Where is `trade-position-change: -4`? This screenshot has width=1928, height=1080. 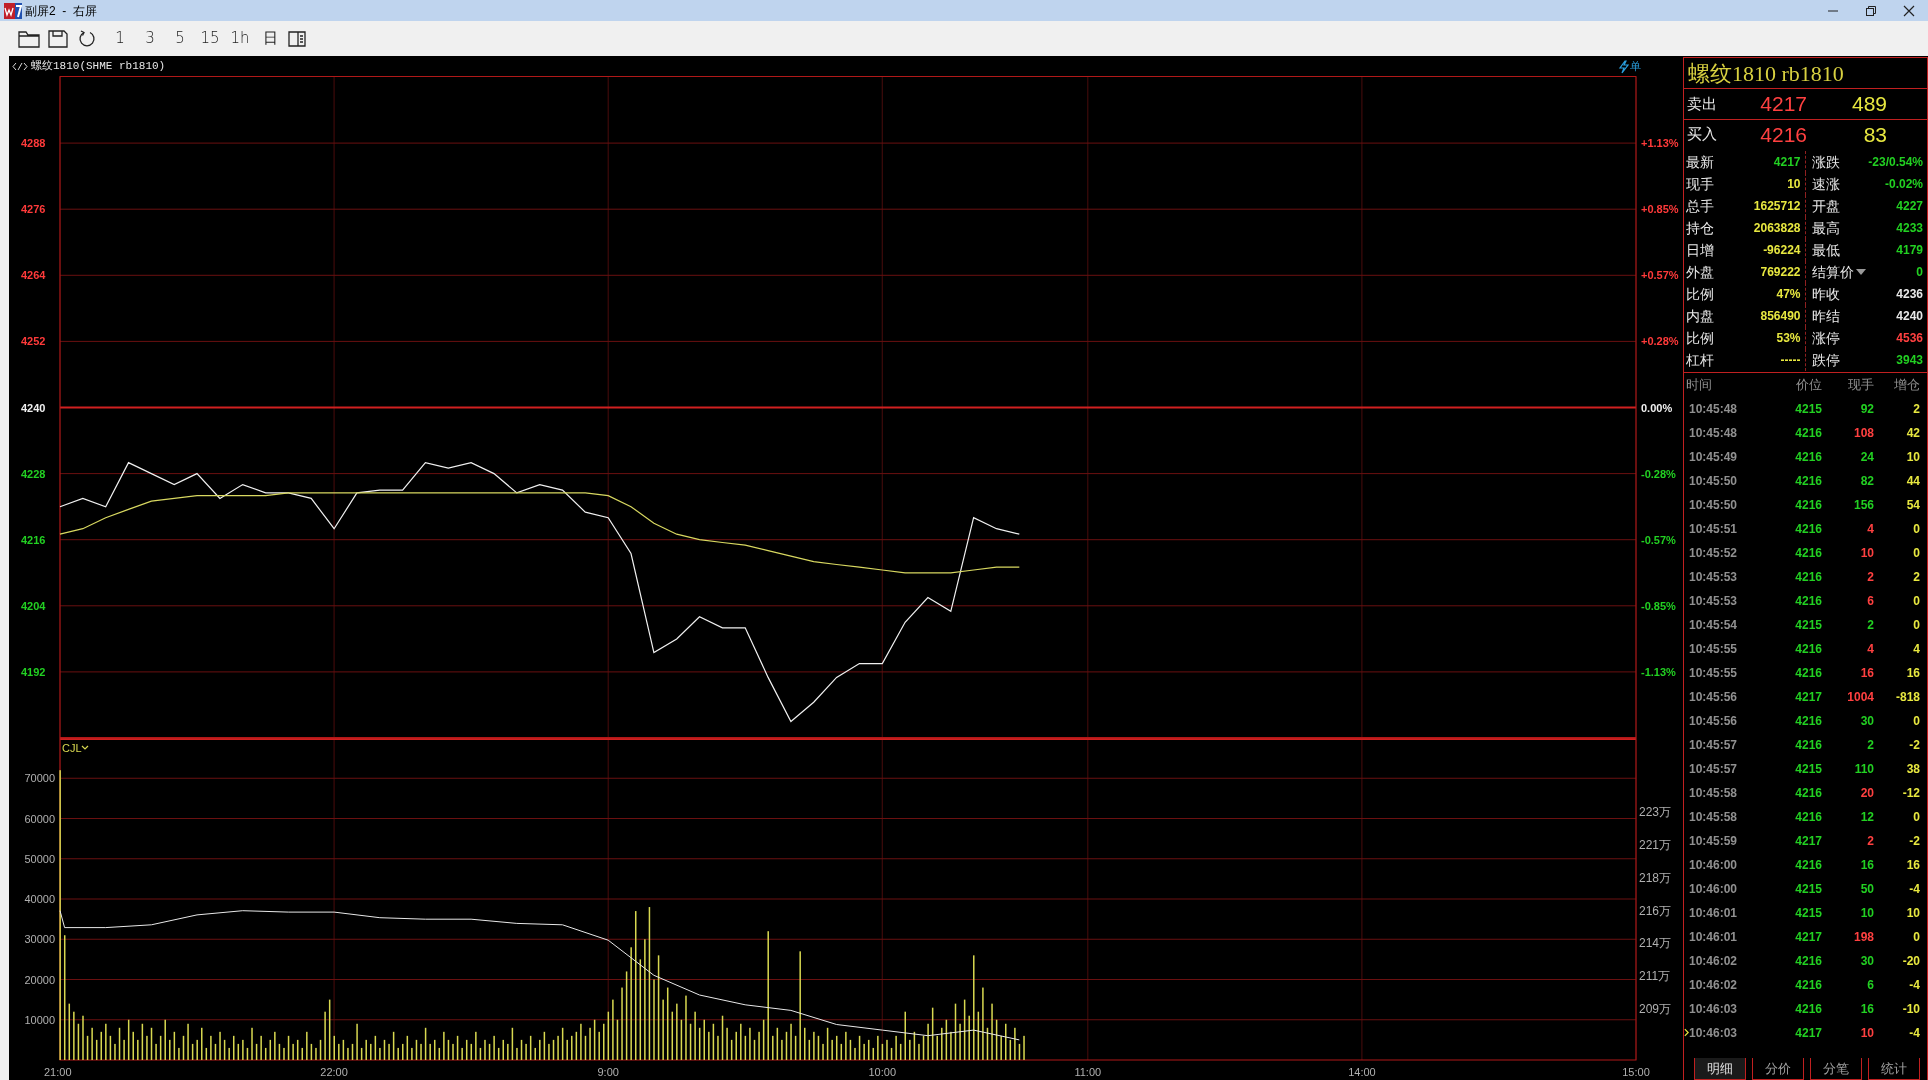 trade-position-change: -4 is located at coordinates (1914, 985).